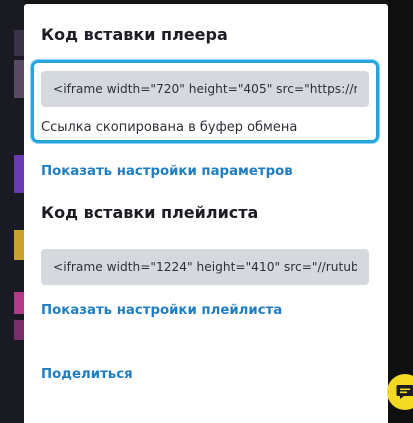  Describe the element at coordinates (404, 392) in the screenshot. I see `chat-bubble-icon` at that location.